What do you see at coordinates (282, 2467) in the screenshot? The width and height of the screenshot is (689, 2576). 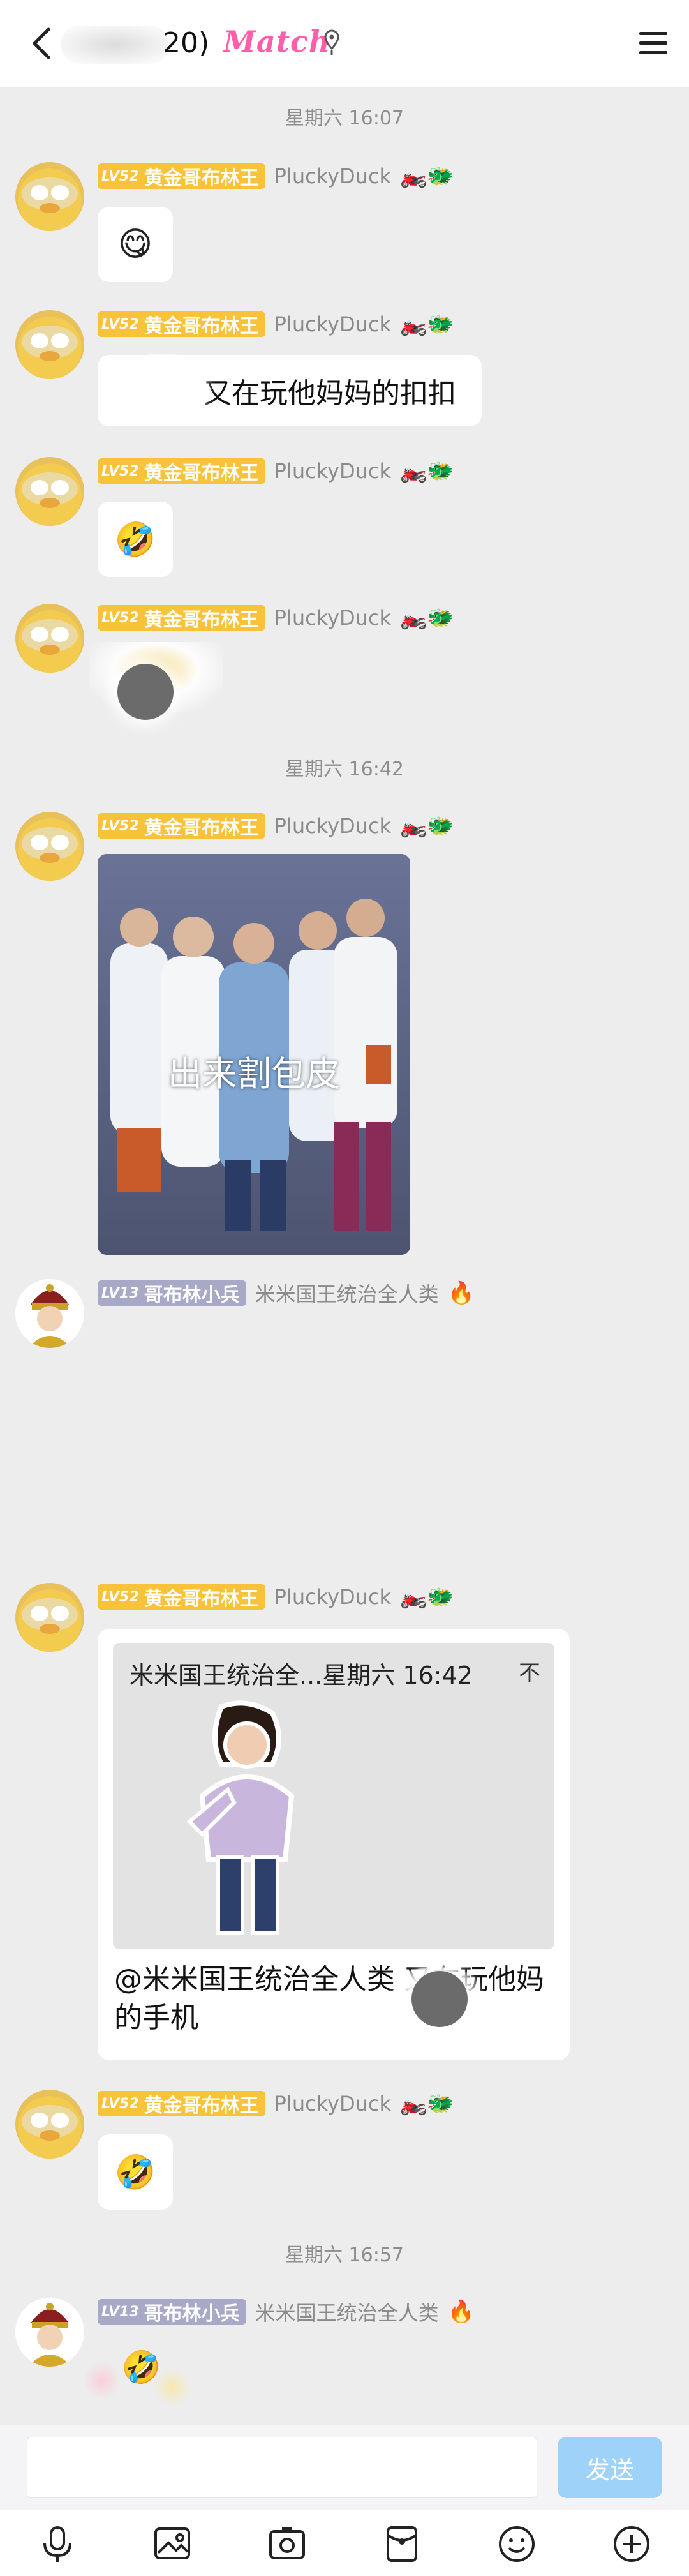 I see `message-input` at bounding box center [282, 2467].